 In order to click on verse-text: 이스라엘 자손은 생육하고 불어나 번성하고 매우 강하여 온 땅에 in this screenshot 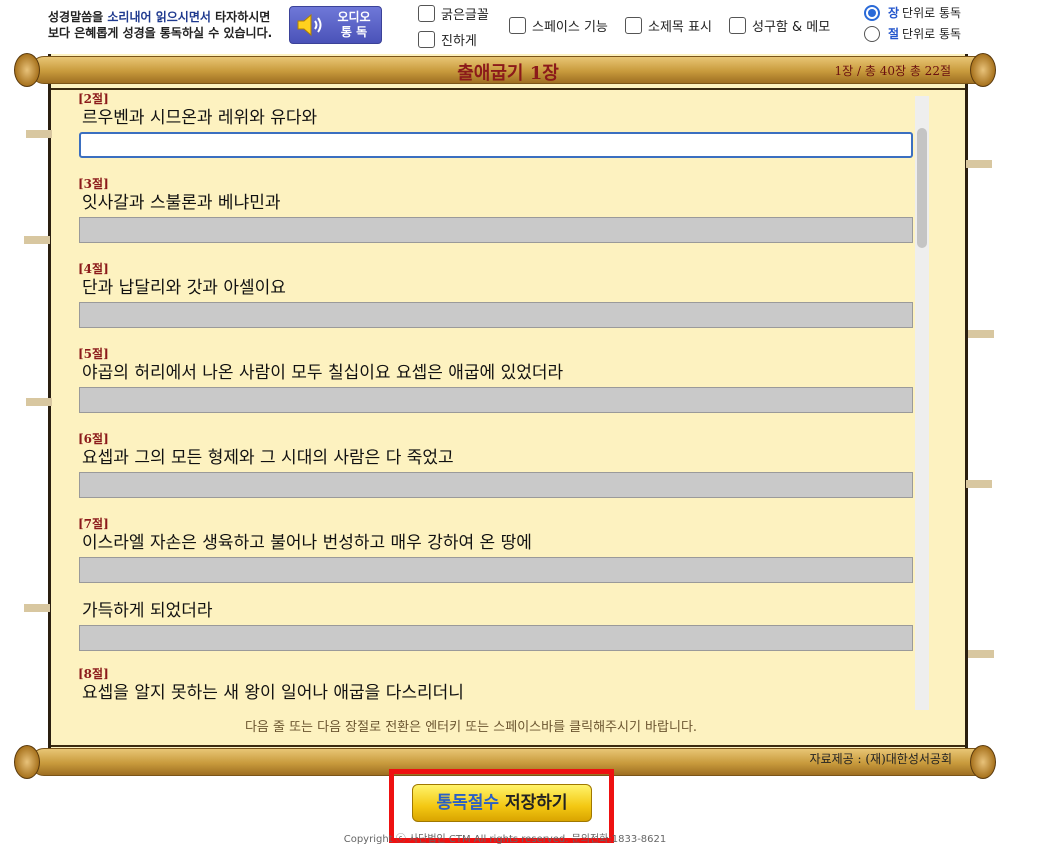, I will do `click(307, 543)`.